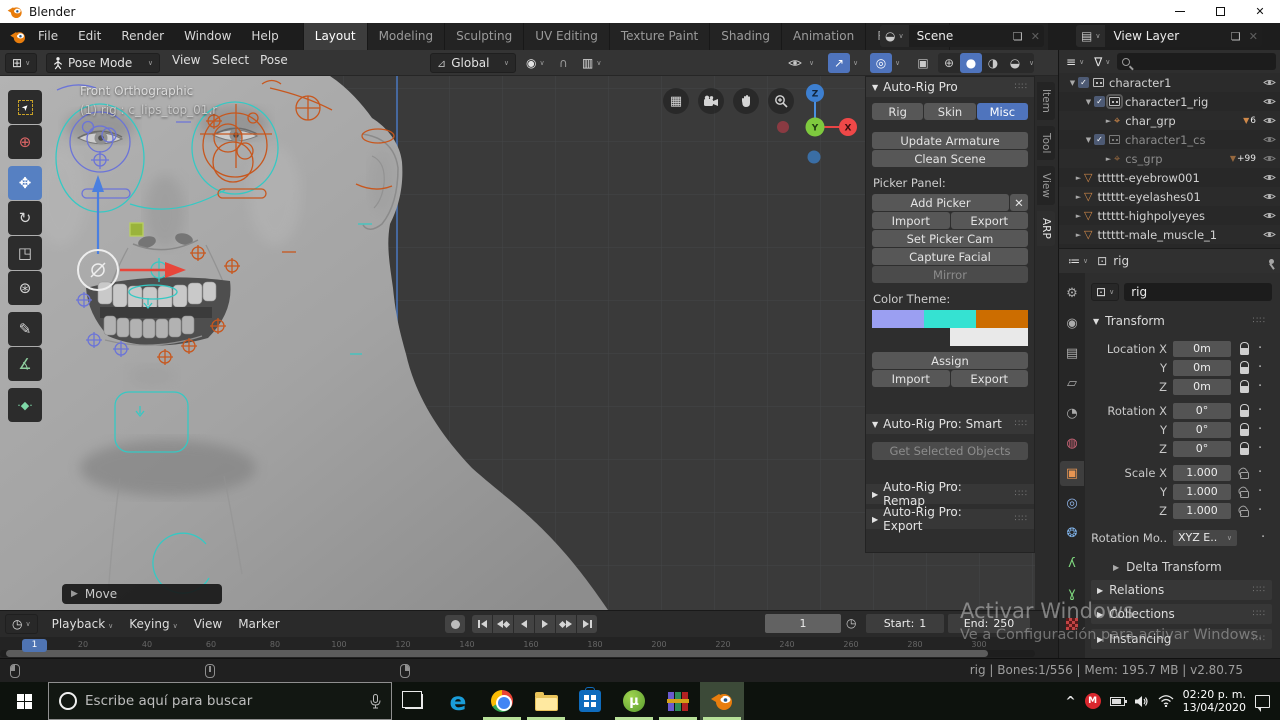 Image resolution: width=1280 pixels, height=720 pixels. What do you see at coordinates (563, 63) in the screenshot?
I see `snap-magnet-icon: ∩` at bounding box center [563, 63].